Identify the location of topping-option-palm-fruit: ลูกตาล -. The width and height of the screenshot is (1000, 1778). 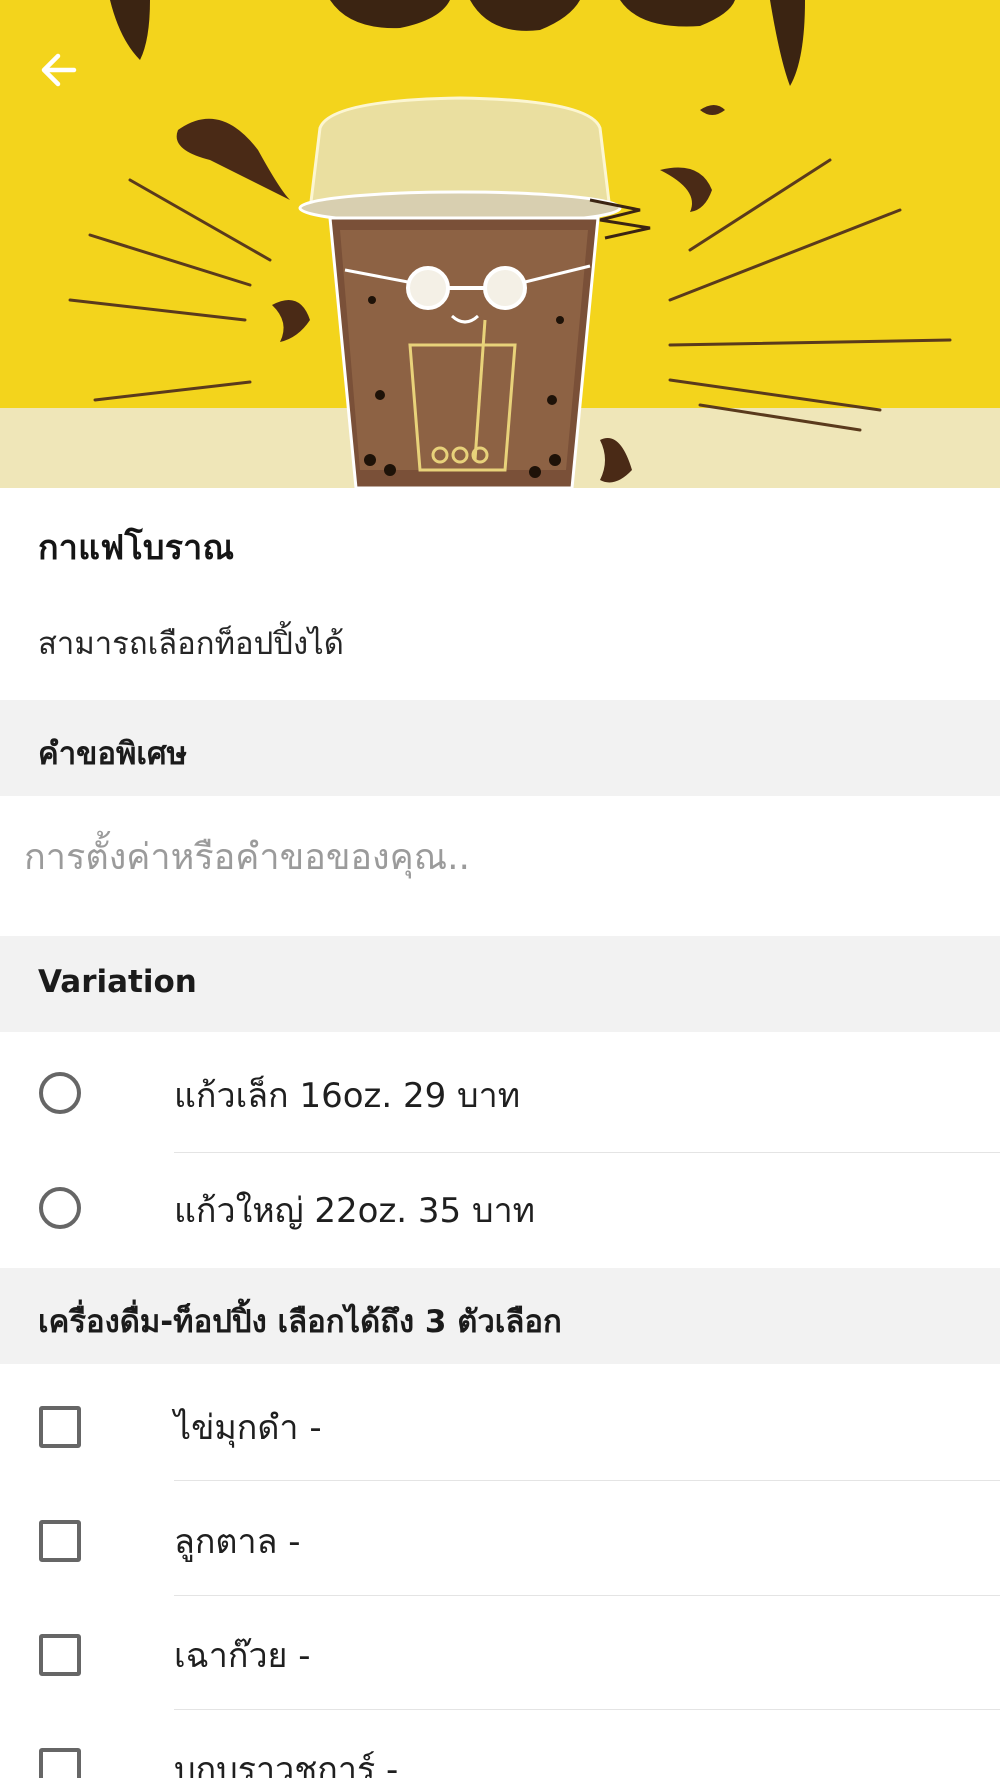
(500, 1541).